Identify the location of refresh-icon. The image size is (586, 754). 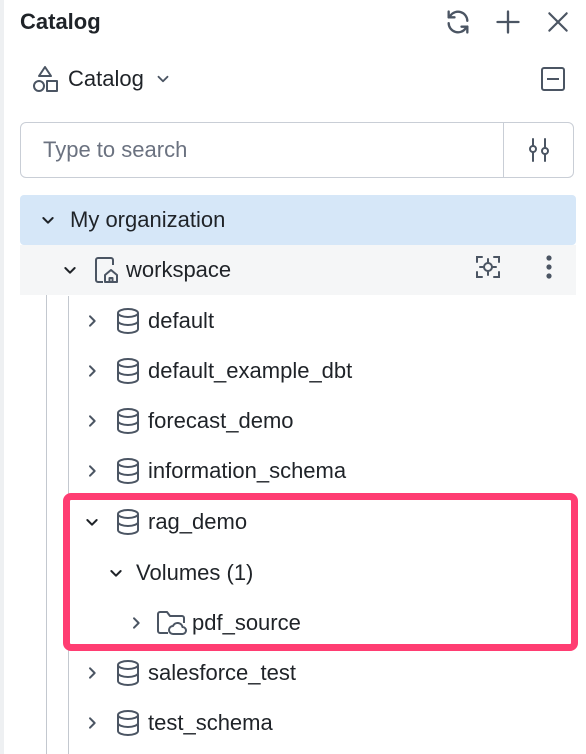
(458, 22).